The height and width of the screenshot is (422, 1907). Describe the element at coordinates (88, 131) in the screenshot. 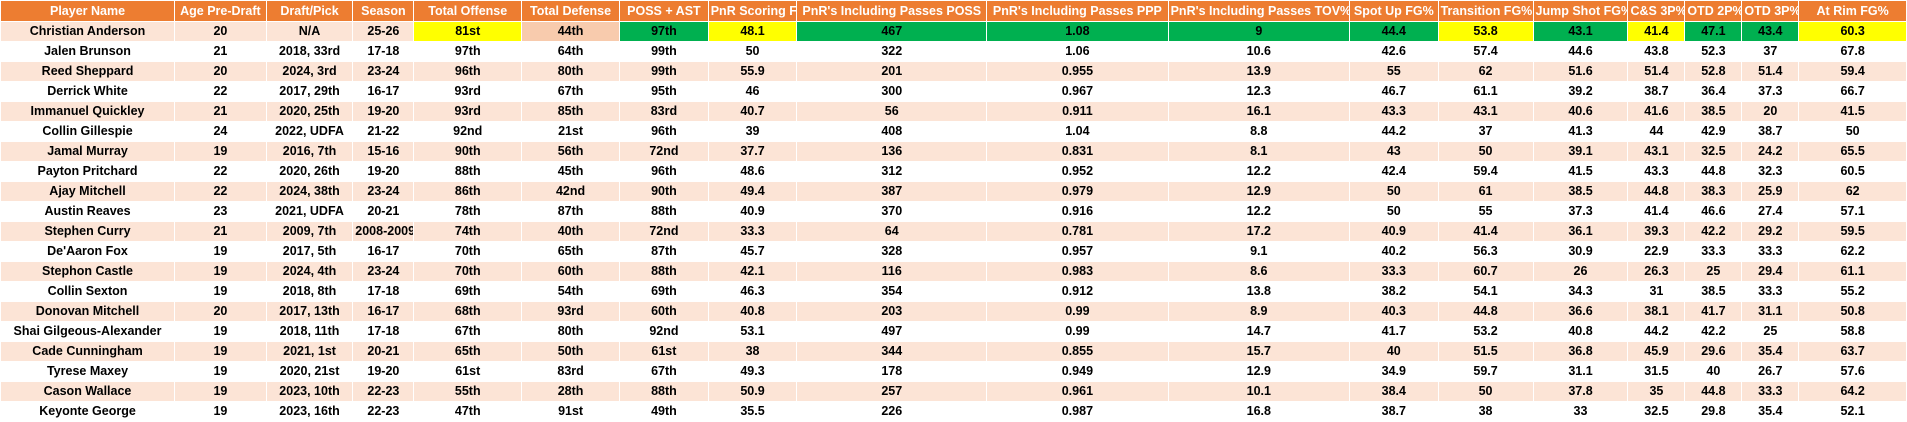

I see `player-name-cell: Collin Gillespie` at that location.